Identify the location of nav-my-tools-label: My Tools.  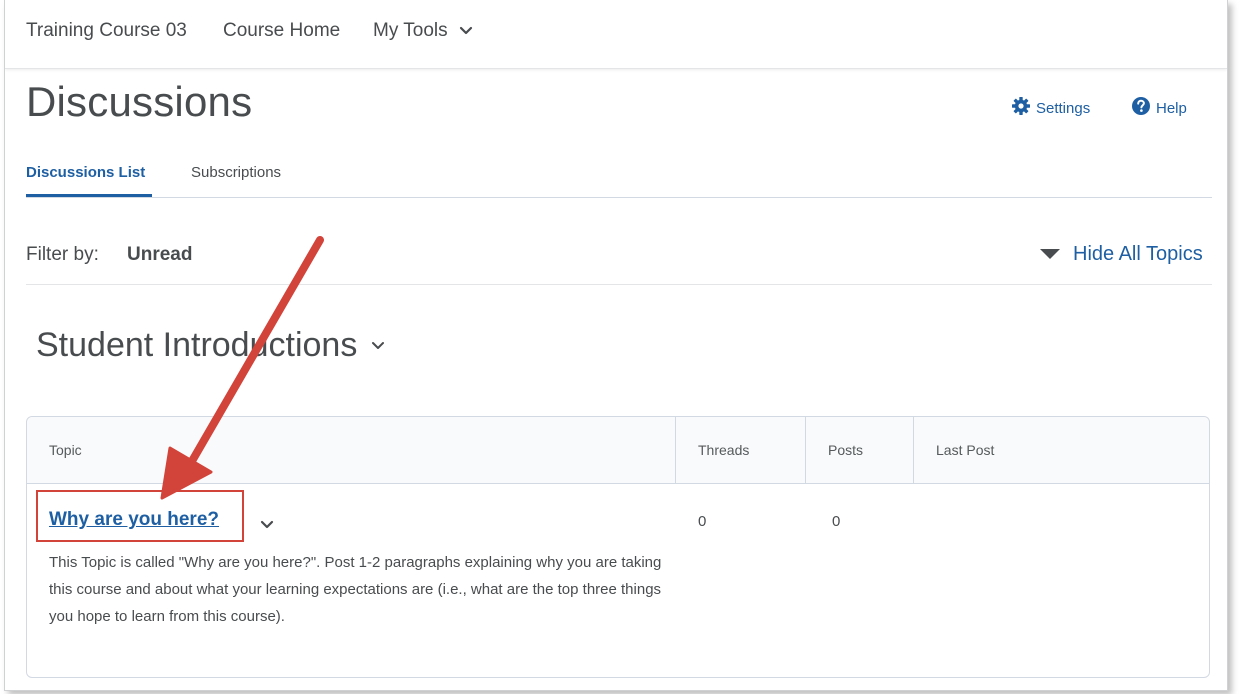
(410, 31).